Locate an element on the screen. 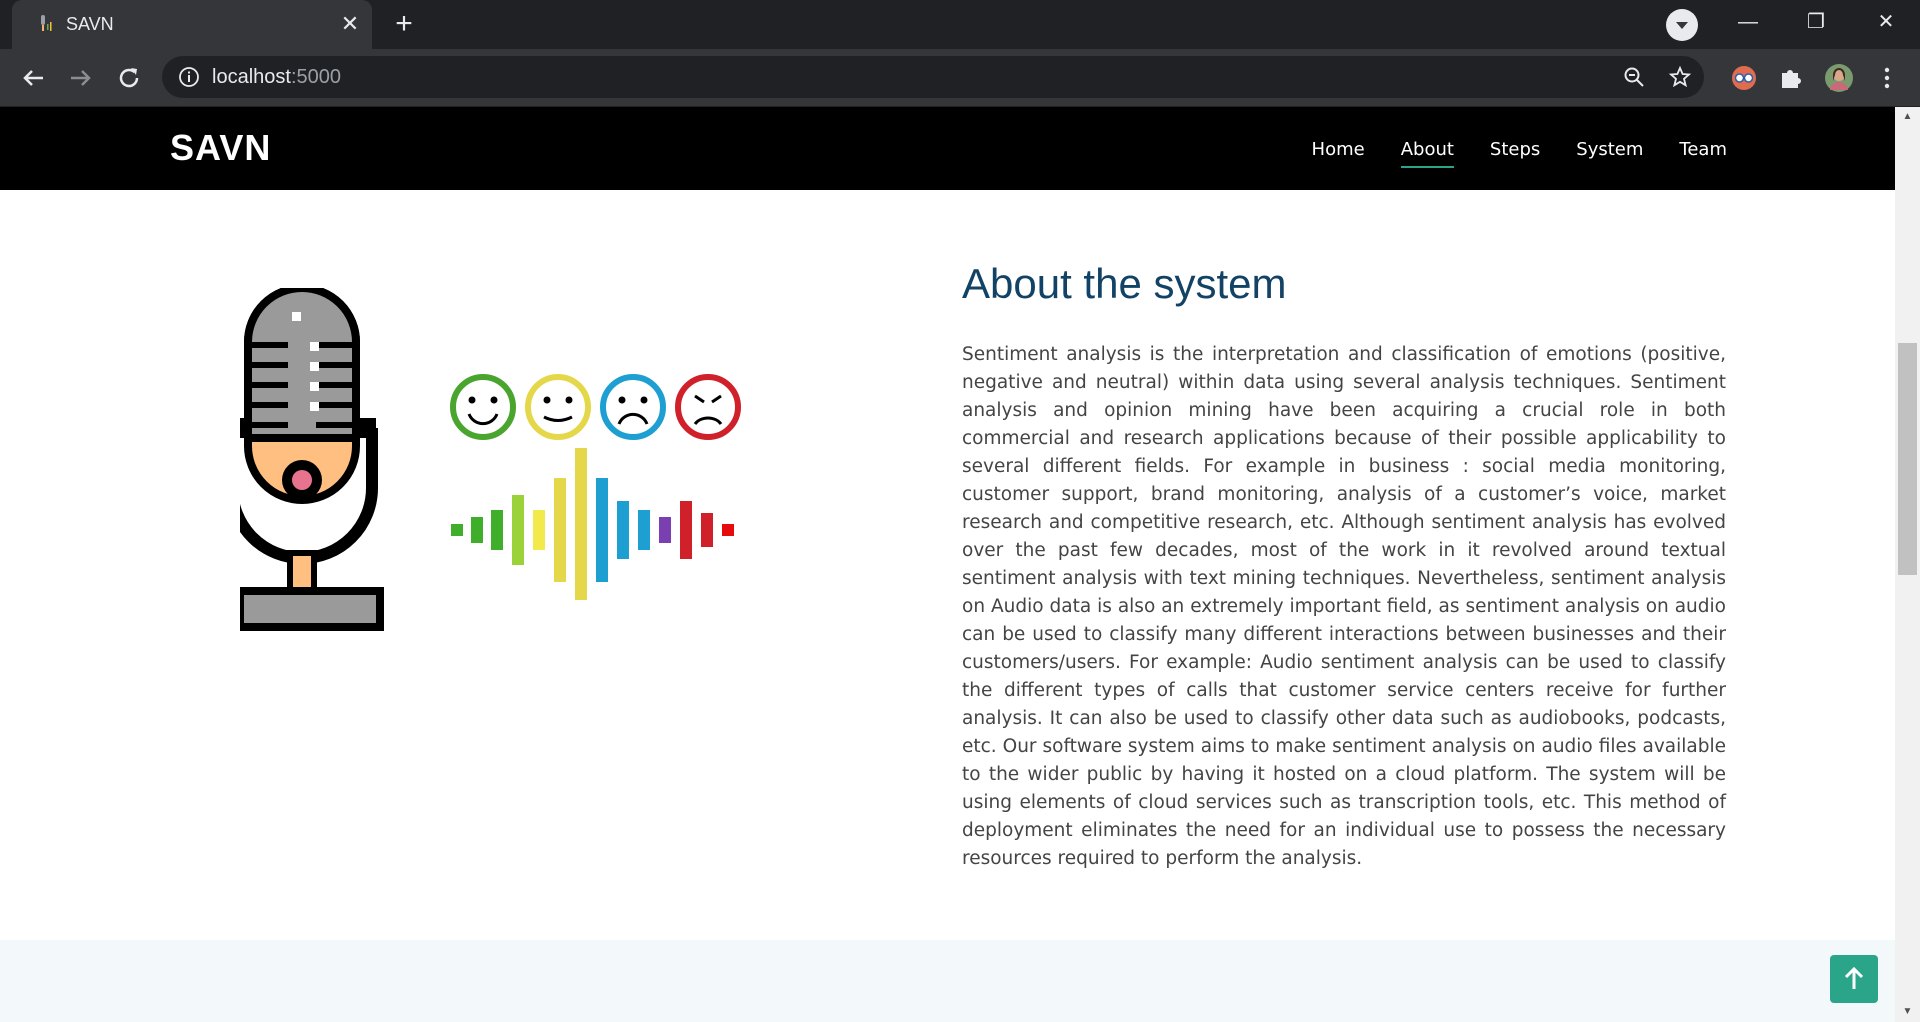  nav-about: About is located at coordinates (1427, 153).